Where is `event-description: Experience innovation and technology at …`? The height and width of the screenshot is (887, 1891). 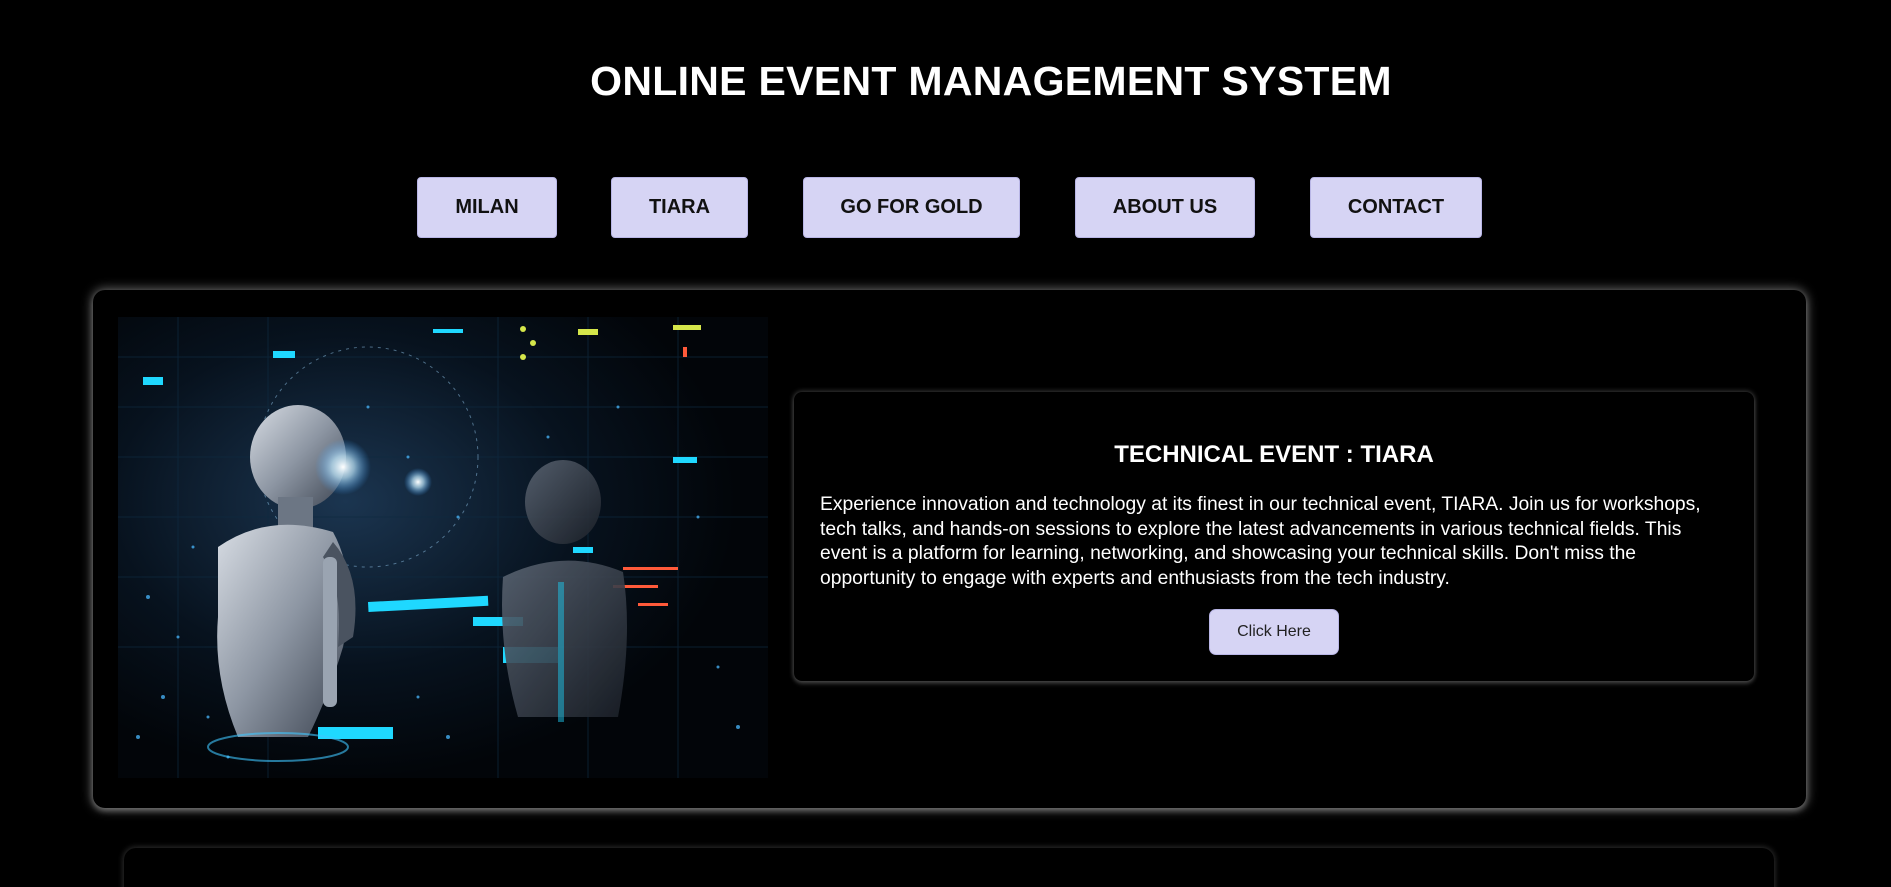 event-description: Experience innovation and technology at … is located at coordinates (1260, 541).